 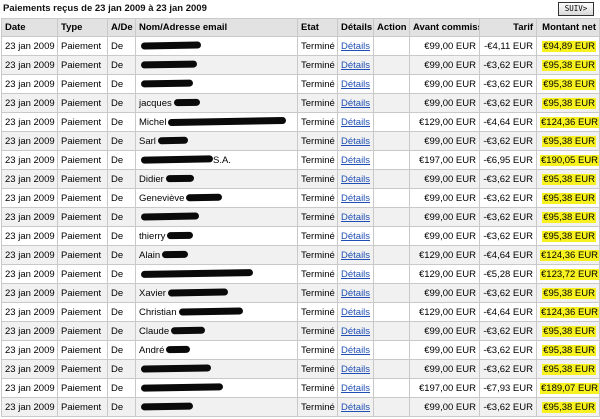 I want to click on cell-name-email: André, so click(x=216, y=350).